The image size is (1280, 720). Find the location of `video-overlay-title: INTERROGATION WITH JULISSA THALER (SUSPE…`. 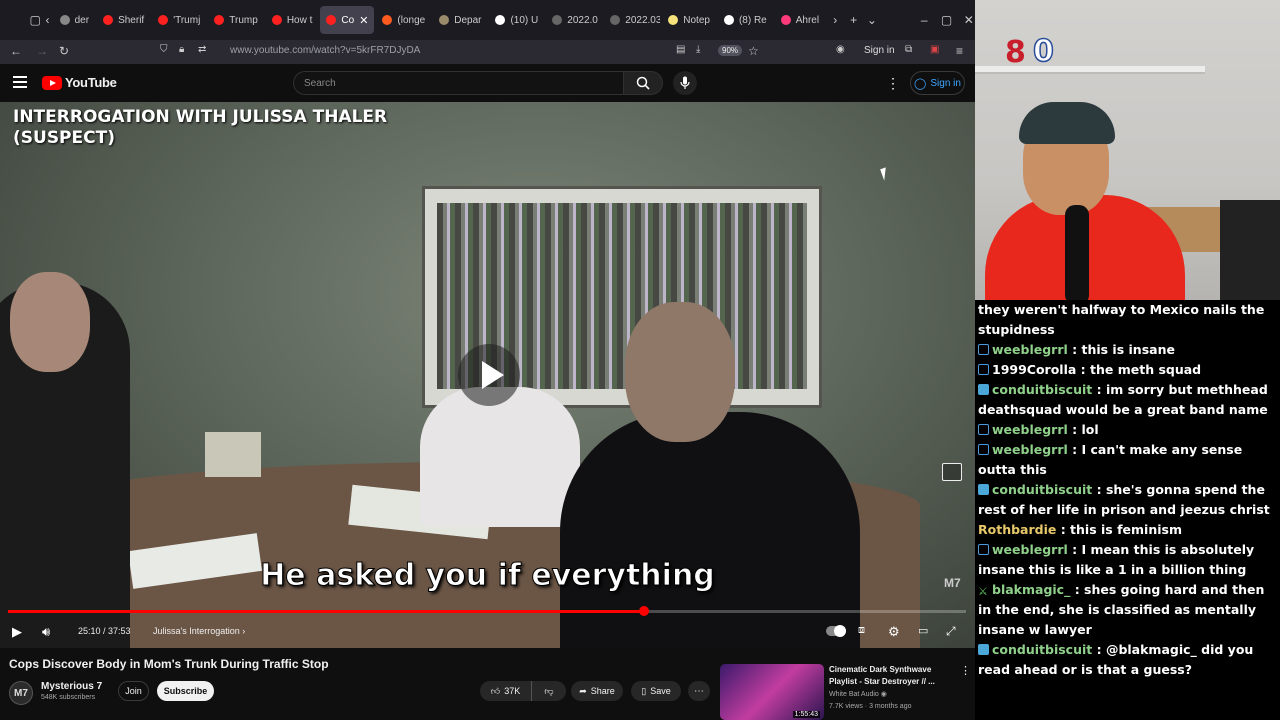

video-overlay-title: INTERROGATION WITH JULISSA THALER (SUSPE… is located at coordinates (200, 127).